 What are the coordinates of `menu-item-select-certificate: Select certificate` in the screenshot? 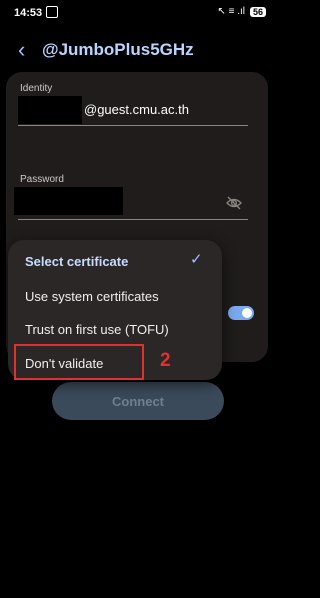 It's located at (76, 261).